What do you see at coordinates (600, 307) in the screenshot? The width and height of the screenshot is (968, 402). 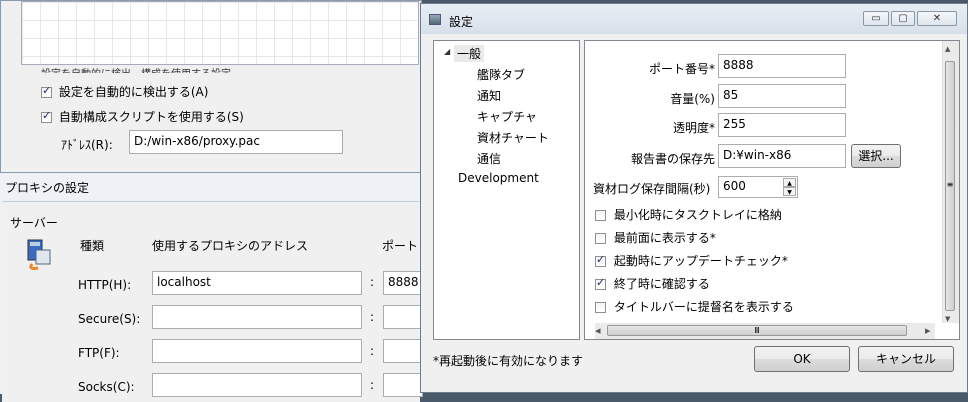 I see `admiral-title-checkbox` at bounding box center [600, 307].